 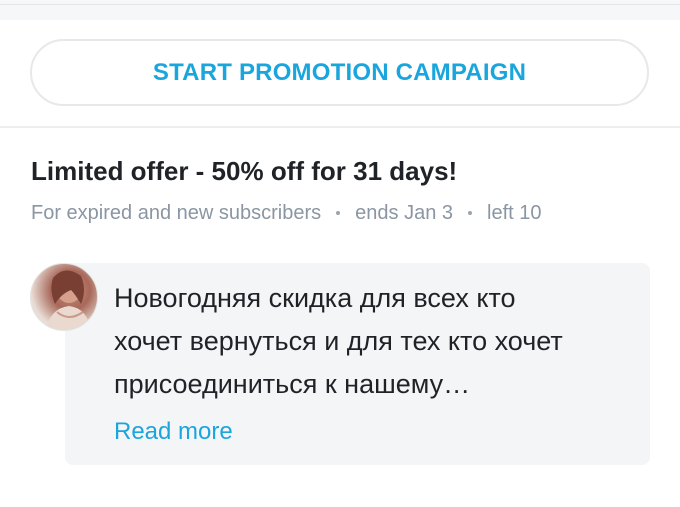 What do you see at coordinates (315, 298) in the screenshot?
I see `message-line: Новогодняя скидка для всех кто` at bounding box center [315, 298].